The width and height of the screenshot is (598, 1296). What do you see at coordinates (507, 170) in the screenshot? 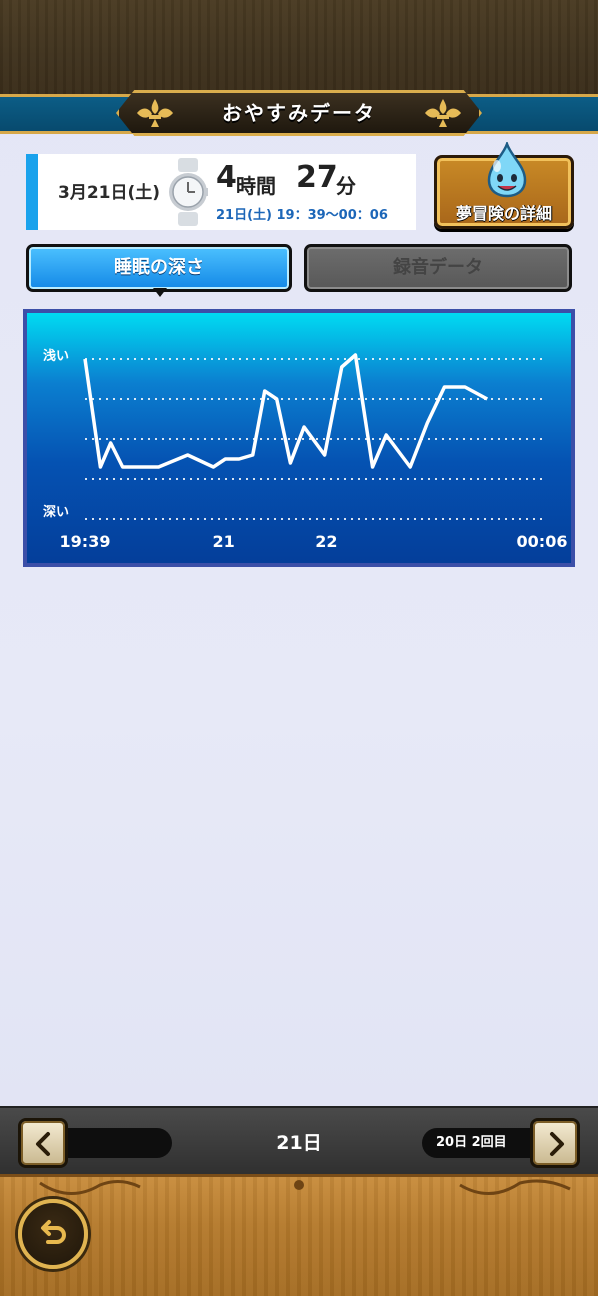
I see `slime-icon` at bounding box center [507, 170].